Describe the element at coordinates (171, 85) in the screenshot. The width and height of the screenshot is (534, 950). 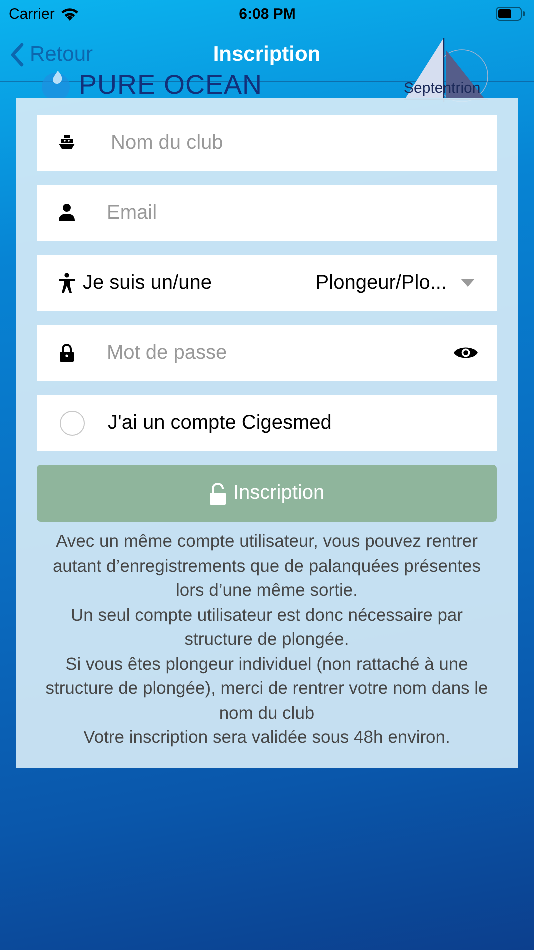
I see `logo-text: PURE OCEAN` at that location.